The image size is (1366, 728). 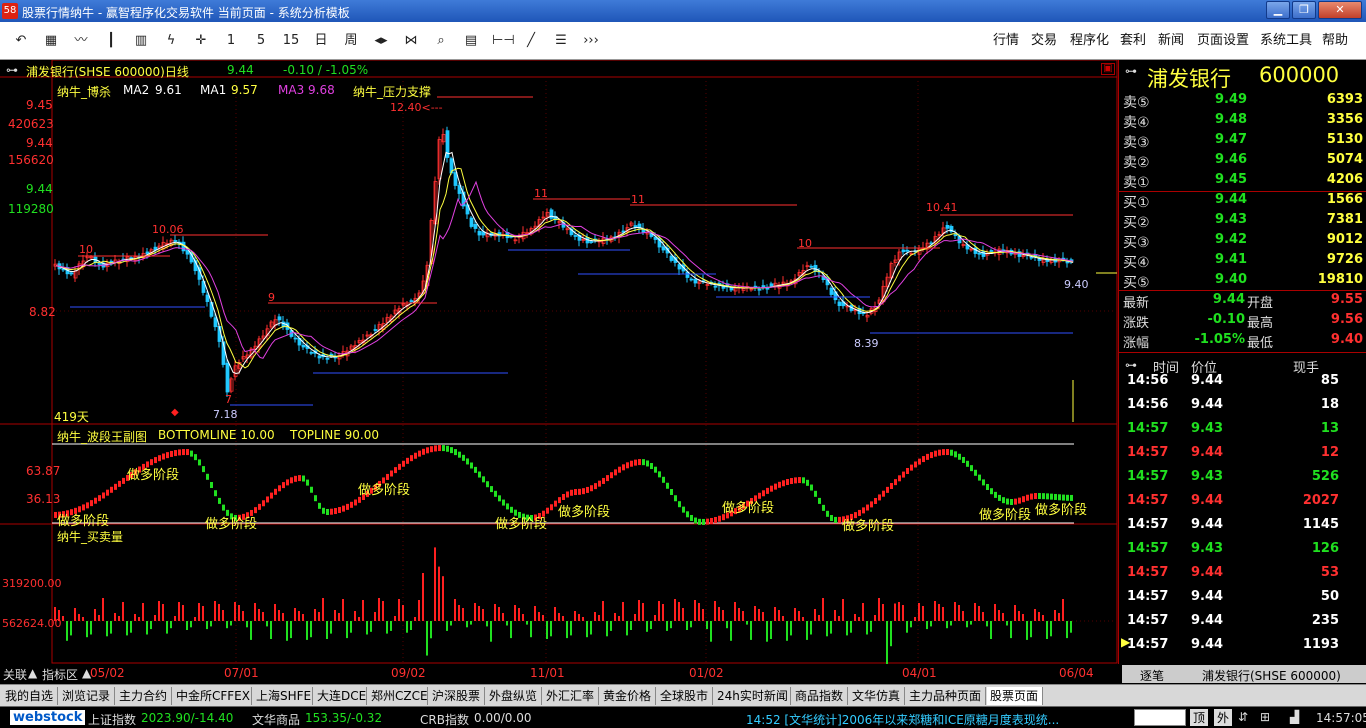 What do you see at coordinates (1199, 717) in the screenshot?
I see `top-button: 顶` at bounding box center [1199, 717].